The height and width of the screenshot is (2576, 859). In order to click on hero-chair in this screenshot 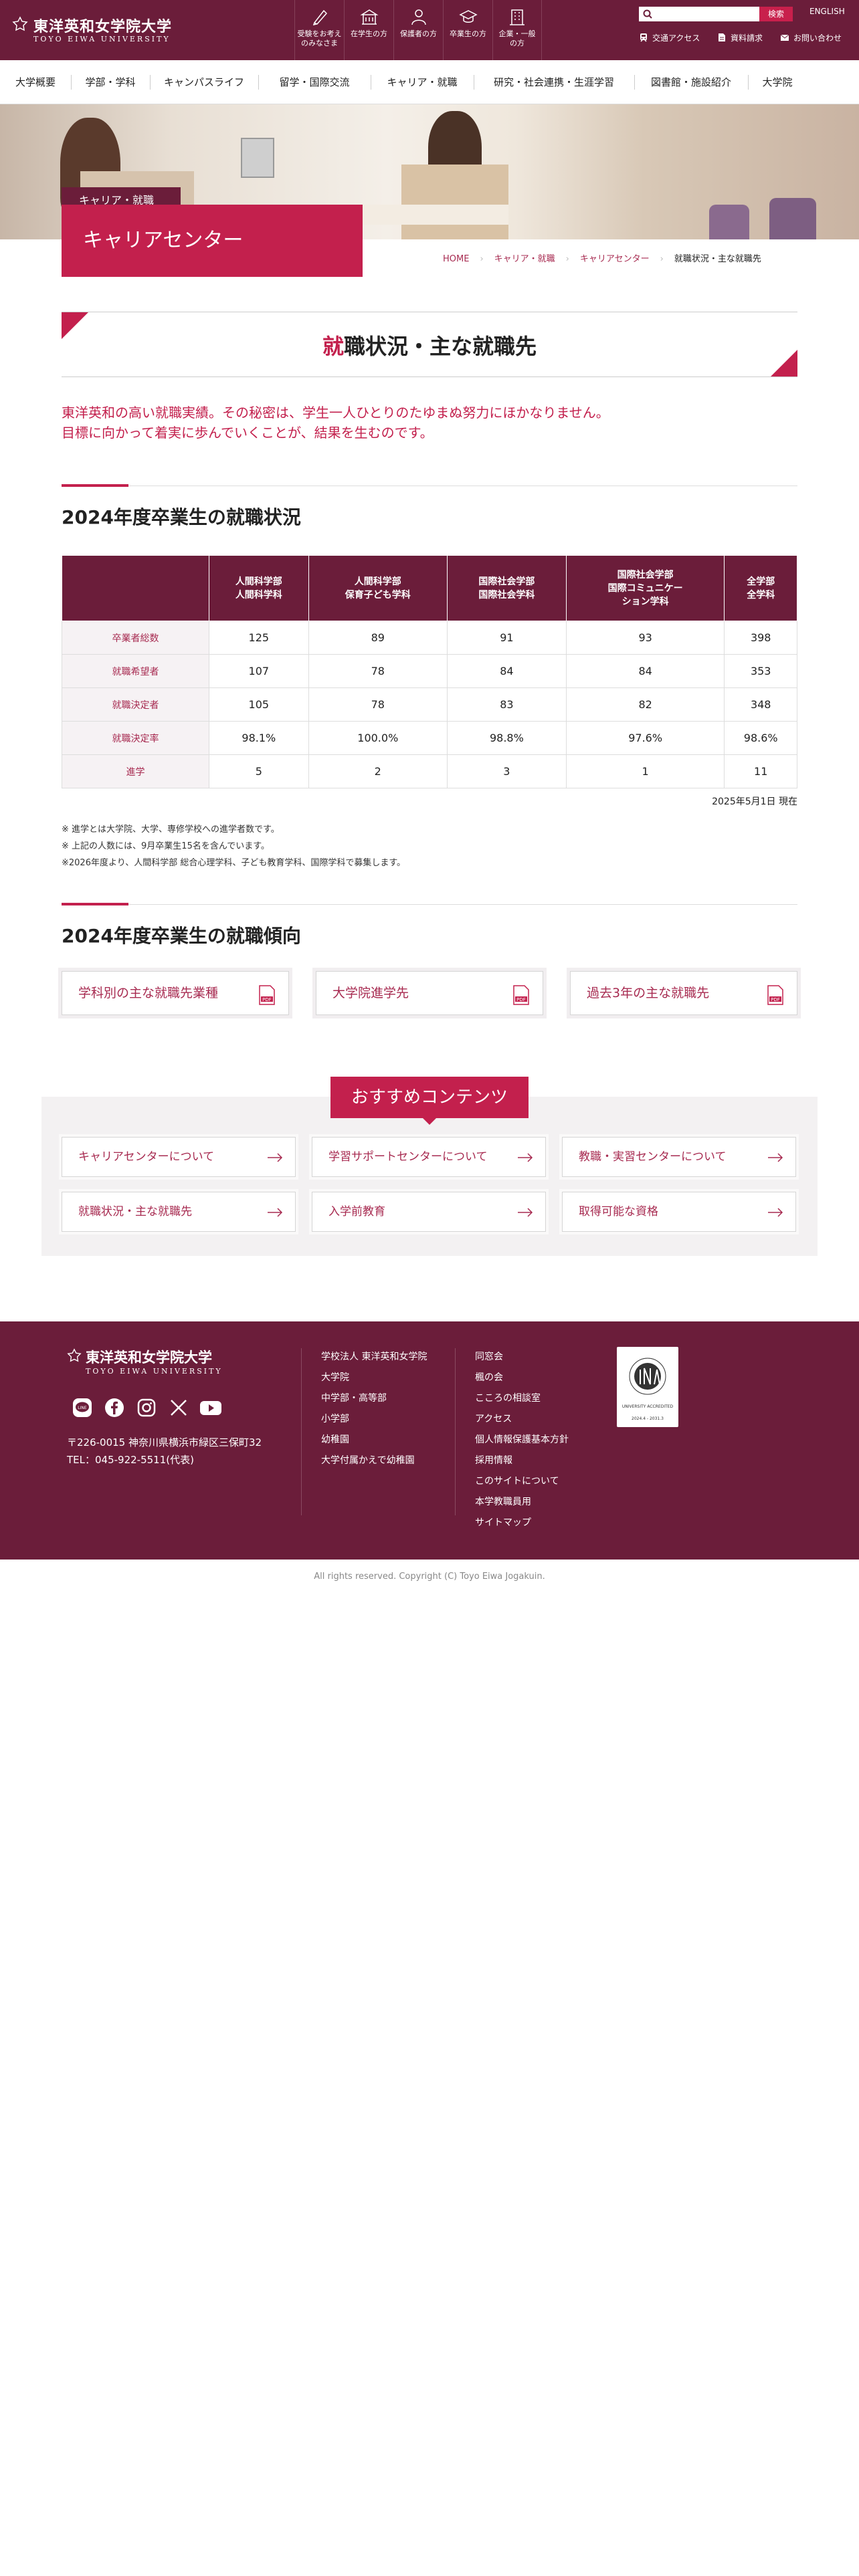, I will do `click(729, 222)`.